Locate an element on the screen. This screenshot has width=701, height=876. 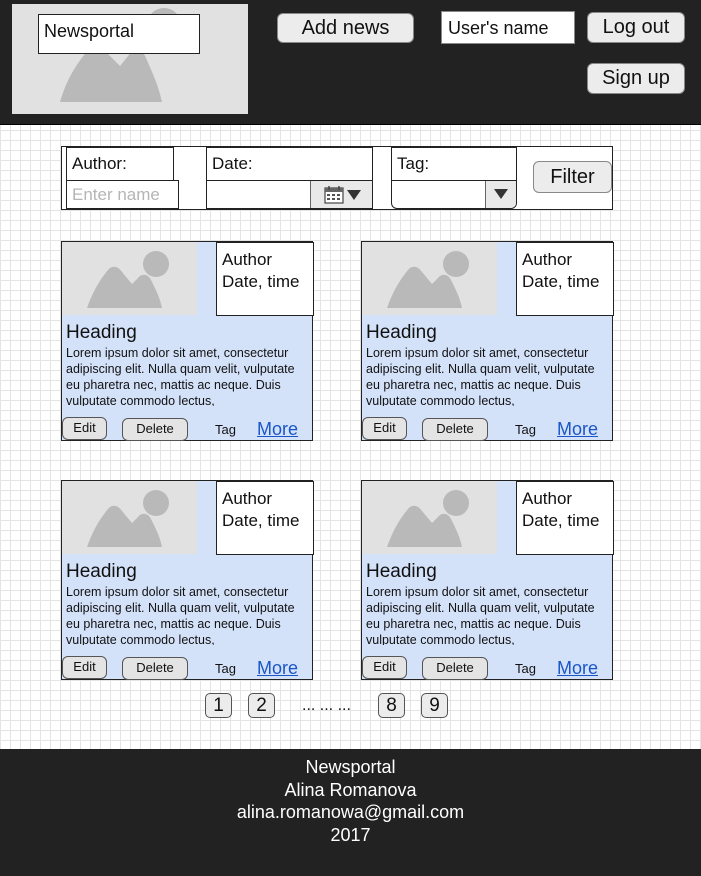
filter-bar: Author: Enter name Date: Tag: Filter is located at coordinates (337, 178).